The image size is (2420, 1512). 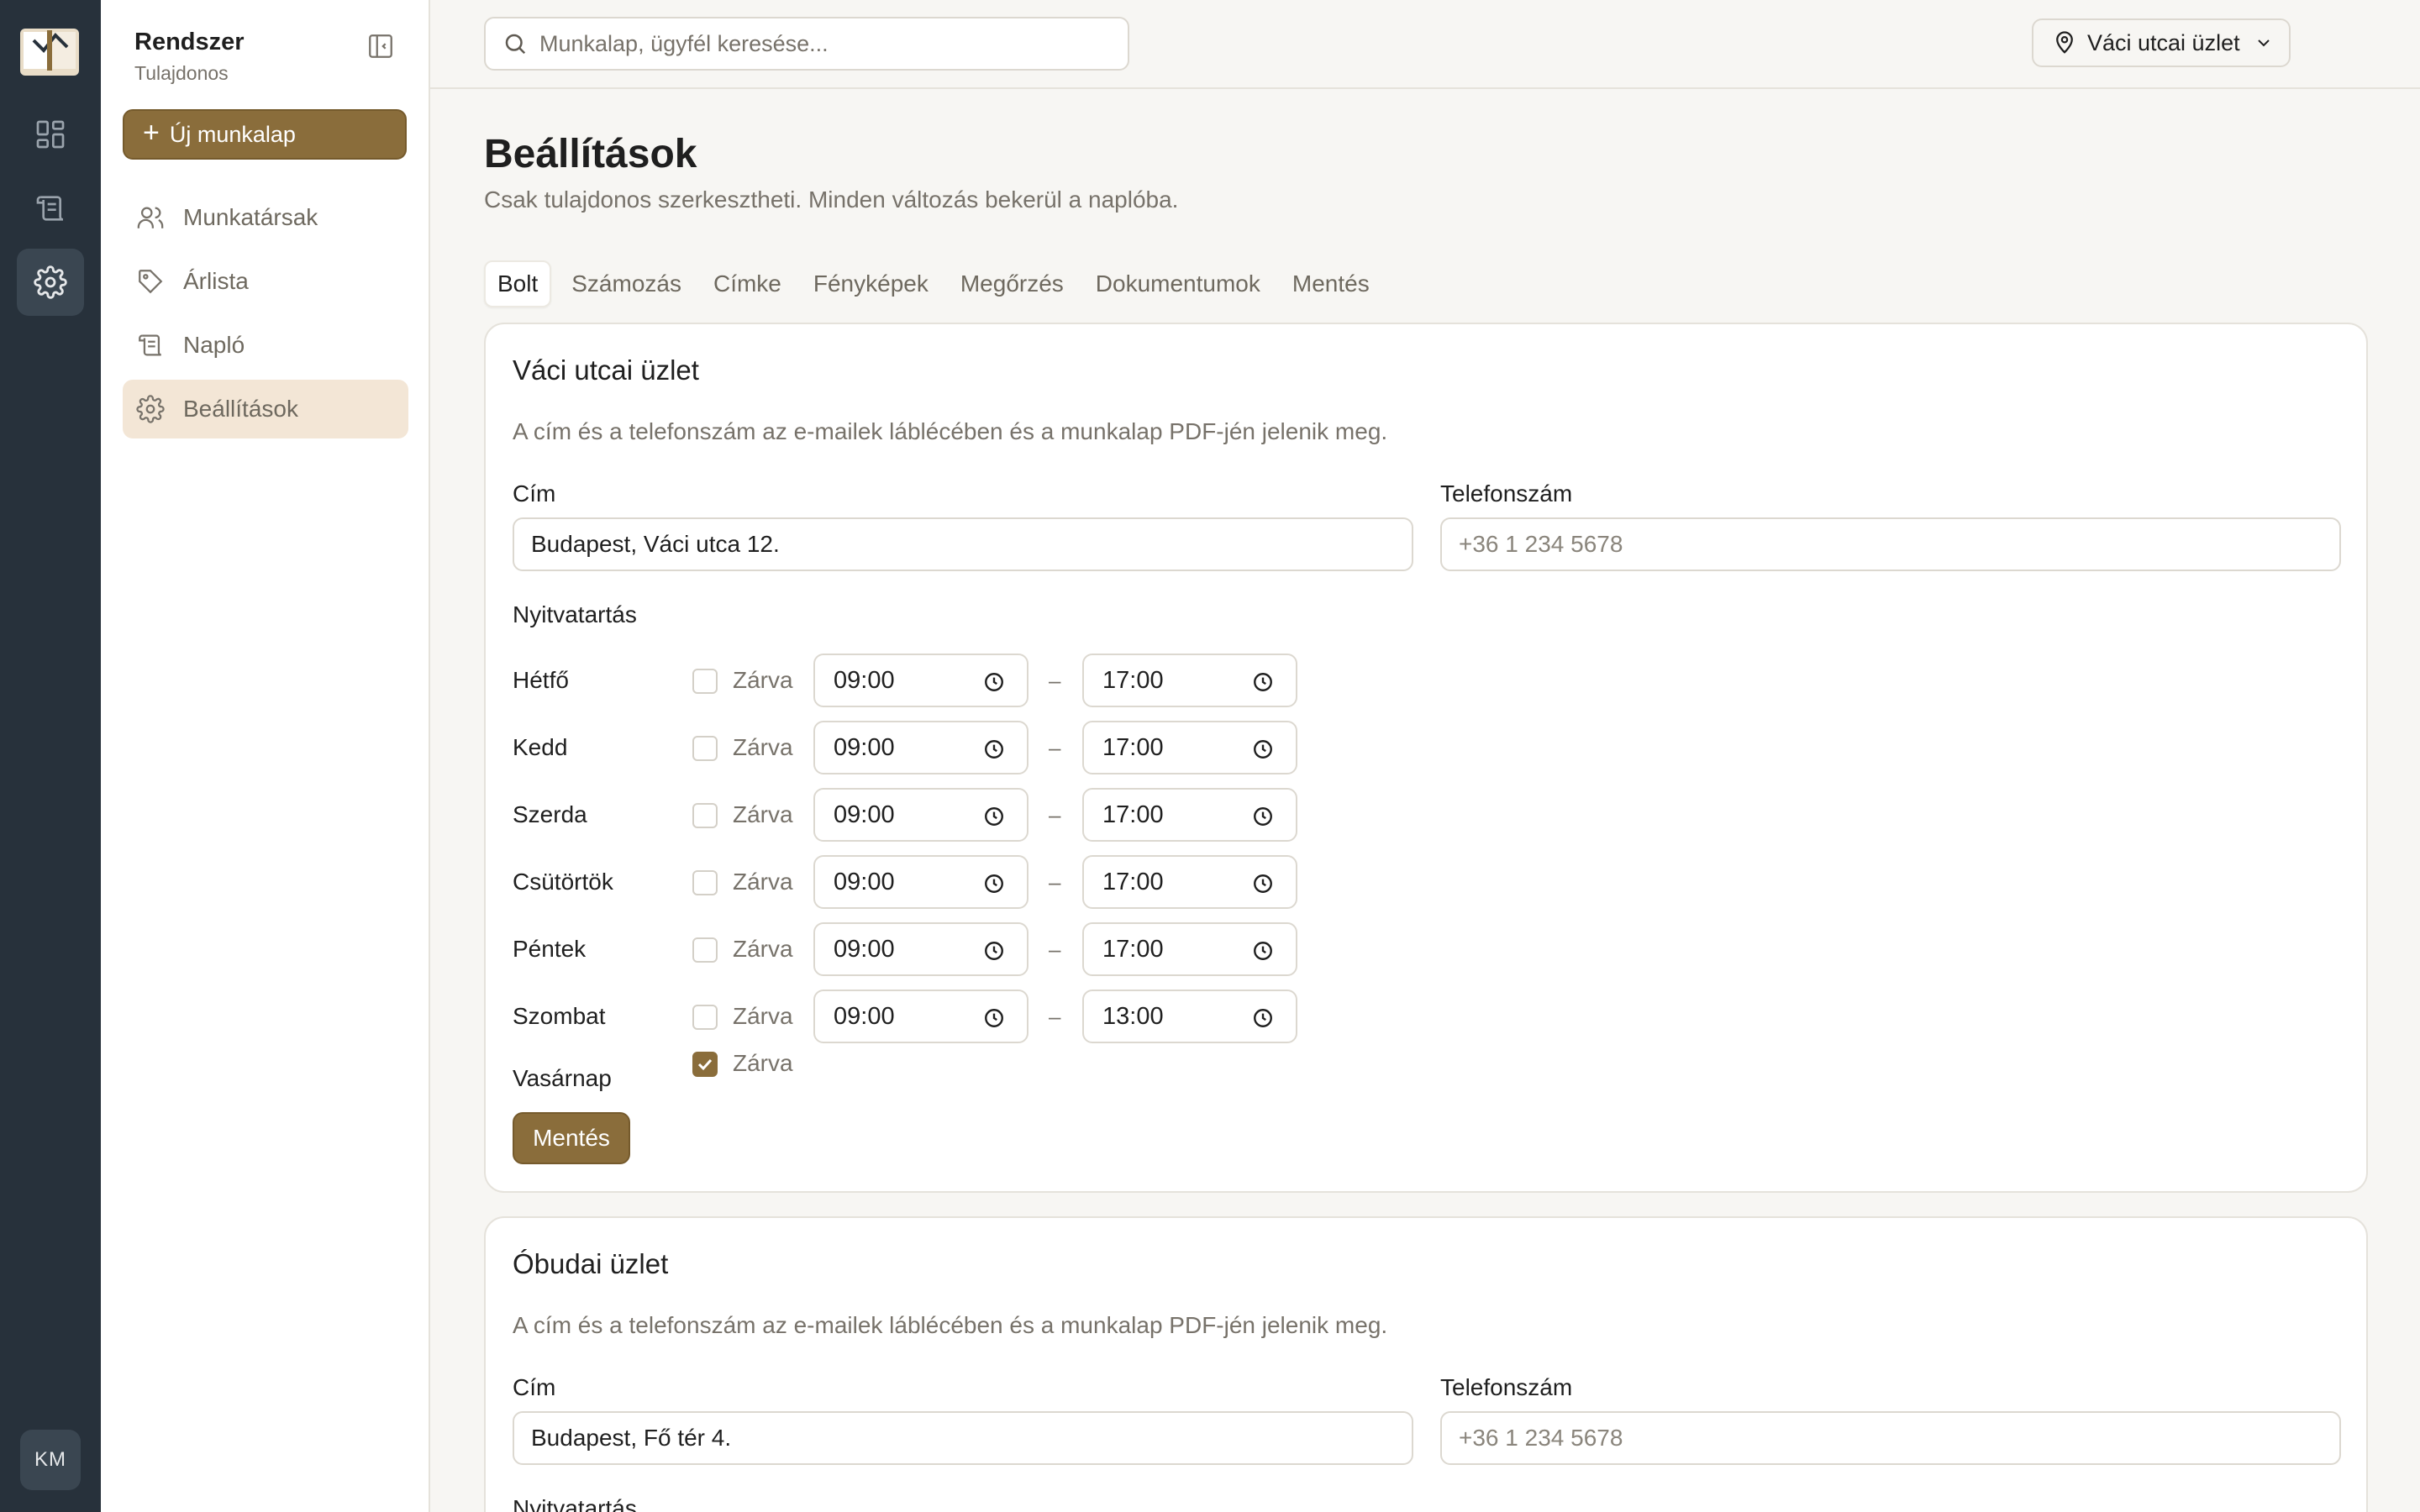 What do you see at coordinates (591, 1263) in the screenshot?
I see `store-card-title: Óbudai üzlet` at bounding box center [591, 1263].